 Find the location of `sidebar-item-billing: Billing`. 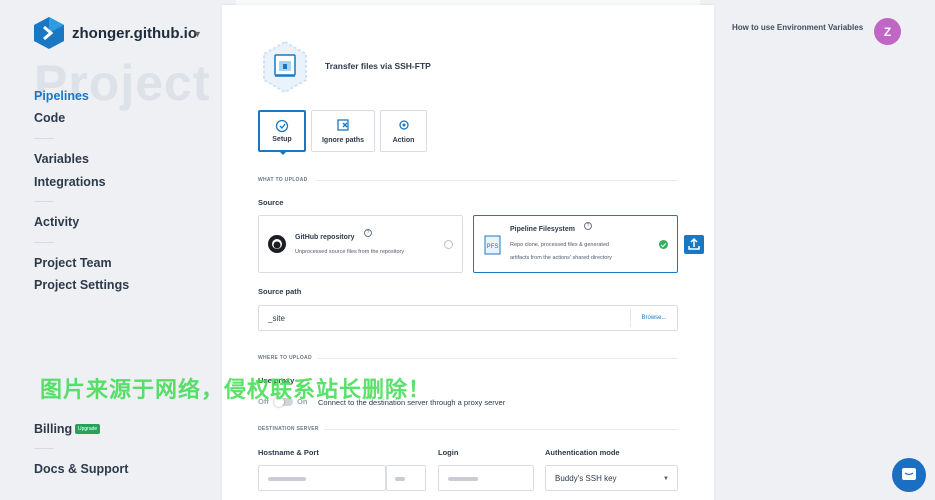

sidebar-item-billing: Billing is located at coordinates (53, 429).